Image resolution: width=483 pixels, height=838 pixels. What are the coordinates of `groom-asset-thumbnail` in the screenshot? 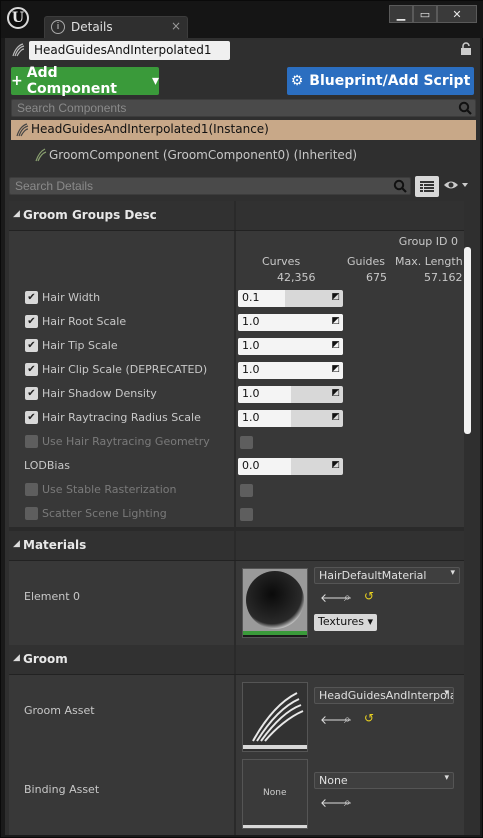 It's located at (275, 717).